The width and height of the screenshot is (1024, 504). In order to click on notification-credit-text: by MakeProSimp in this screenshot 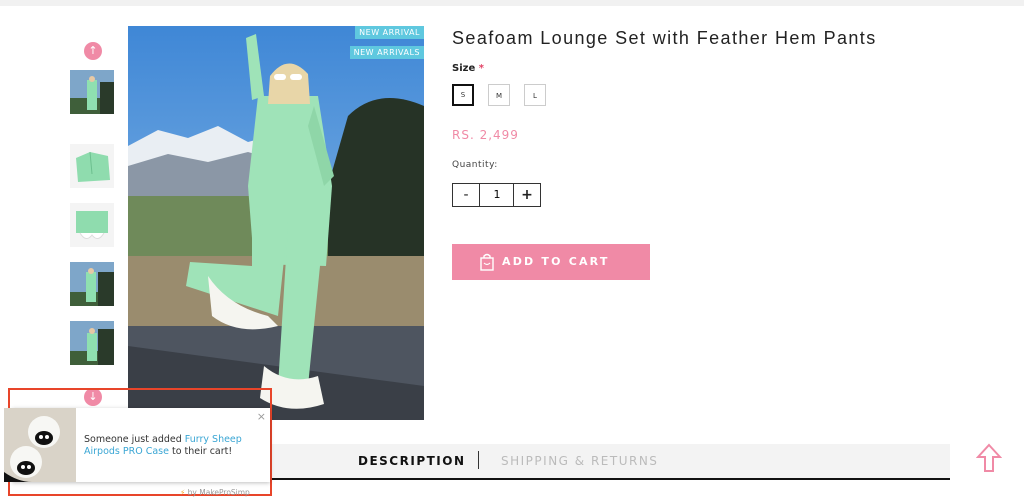, I will do `click(218, 492)`.